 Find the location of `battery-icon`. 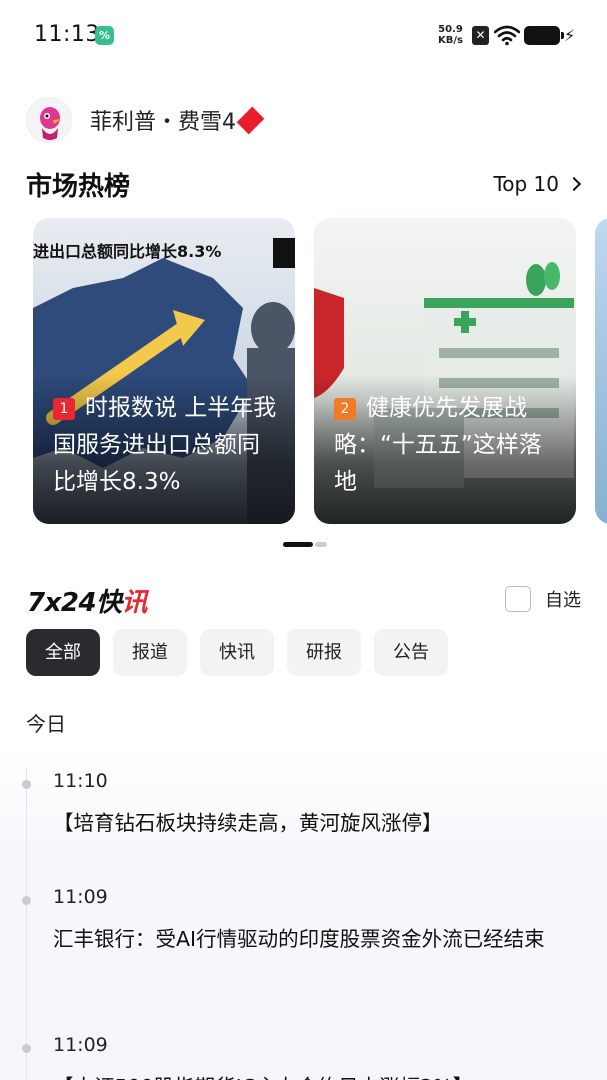

battery-icon is located at coordinates (544, 35).